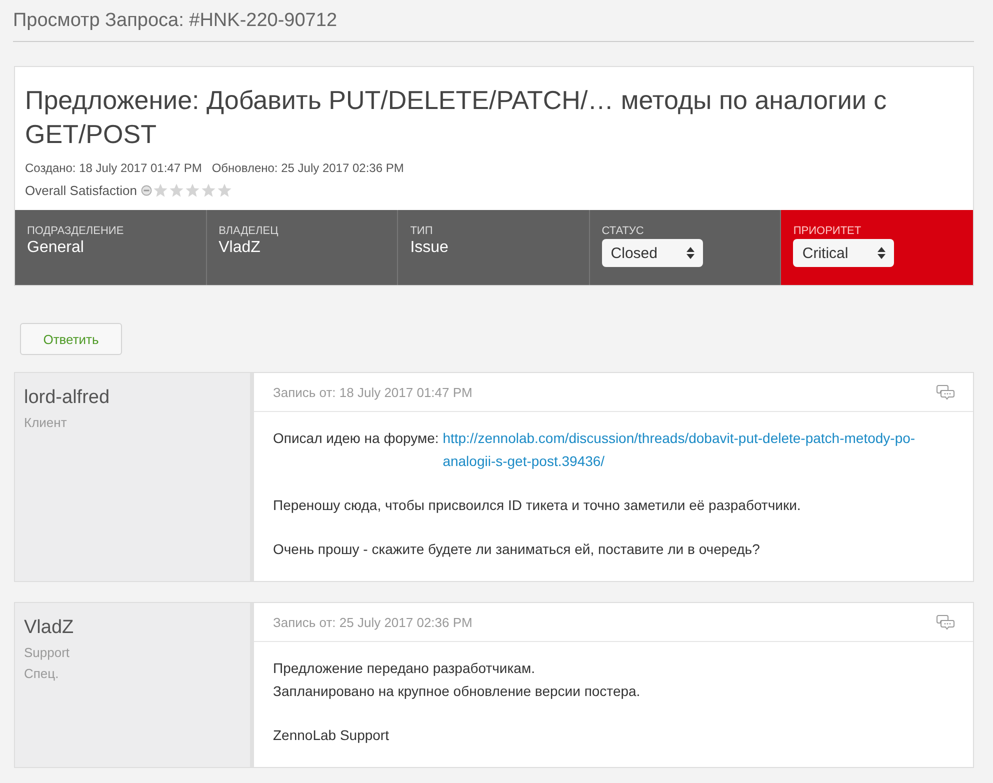 Image resolution: width=993 pixels, height=783 pixels. Describe the element at coordinates (493, 25) in the screenshot. I see `page-title: Просмотр Запроса: #HNK-220-90712` at that location.